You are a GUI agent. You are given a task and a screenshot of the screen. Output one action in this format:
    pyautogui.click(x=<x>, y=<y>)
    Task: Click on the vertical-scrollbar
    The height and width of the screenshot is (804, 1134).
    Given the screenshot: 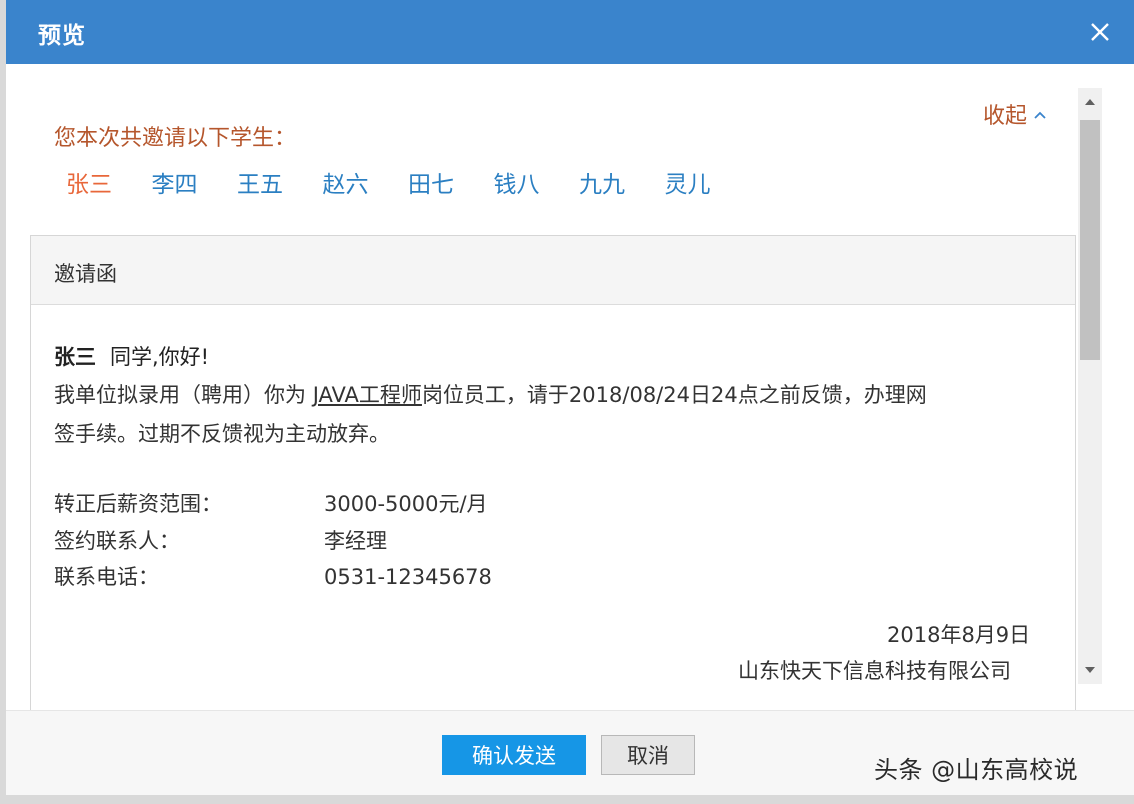 What is the action you would take?
    pyautogui.click(x=1090, y=386)
    